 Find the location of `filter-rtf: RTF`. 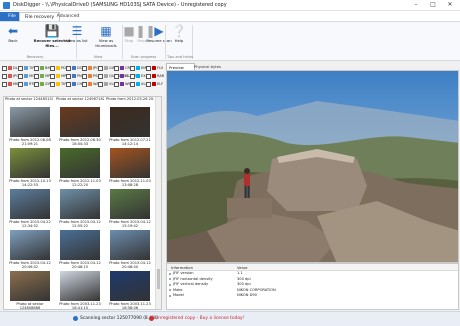

filter-rtf: RTF is located at coordinates (27, 84).